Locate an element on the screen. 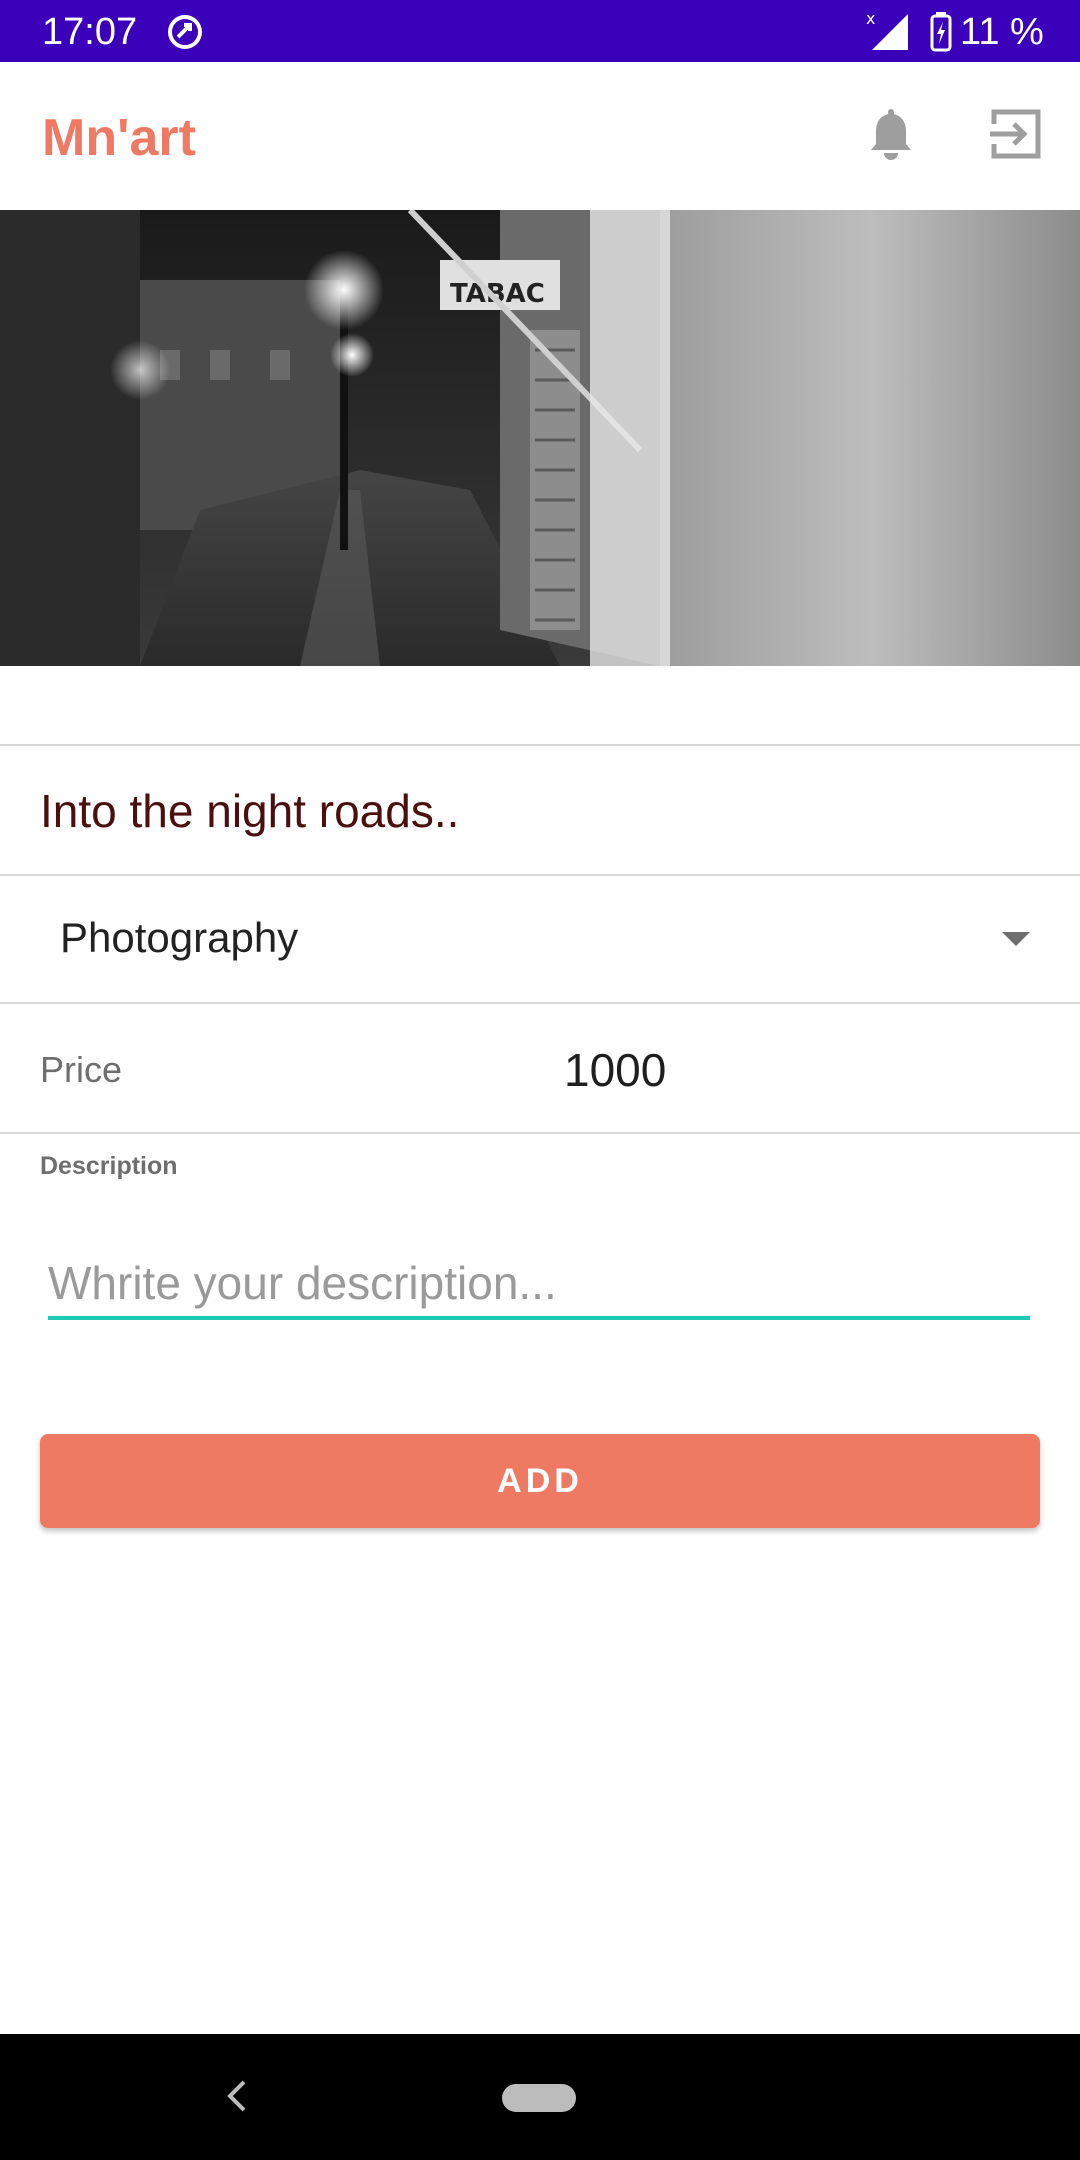 The height and width of the screenshot is (2160, 1080). svg-text: x is located at coordinates (870, 19).